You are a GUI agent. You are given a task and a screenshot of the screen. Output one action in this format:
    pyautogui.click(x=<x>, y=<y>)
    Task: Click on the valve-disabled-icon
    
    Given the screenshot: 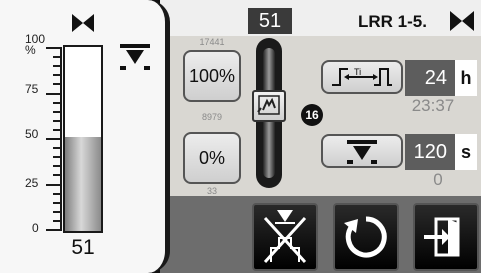 What is the action you would take?
    pyautogui.click(x=285, y=237)
    